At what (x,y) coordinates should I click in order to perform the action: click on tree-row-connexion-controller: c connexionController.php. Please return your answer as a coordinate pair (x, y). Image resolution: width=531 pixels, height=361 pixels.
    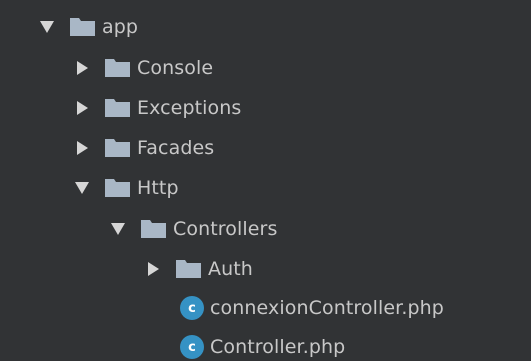
    Looking at the image, I should click on (265, 308).